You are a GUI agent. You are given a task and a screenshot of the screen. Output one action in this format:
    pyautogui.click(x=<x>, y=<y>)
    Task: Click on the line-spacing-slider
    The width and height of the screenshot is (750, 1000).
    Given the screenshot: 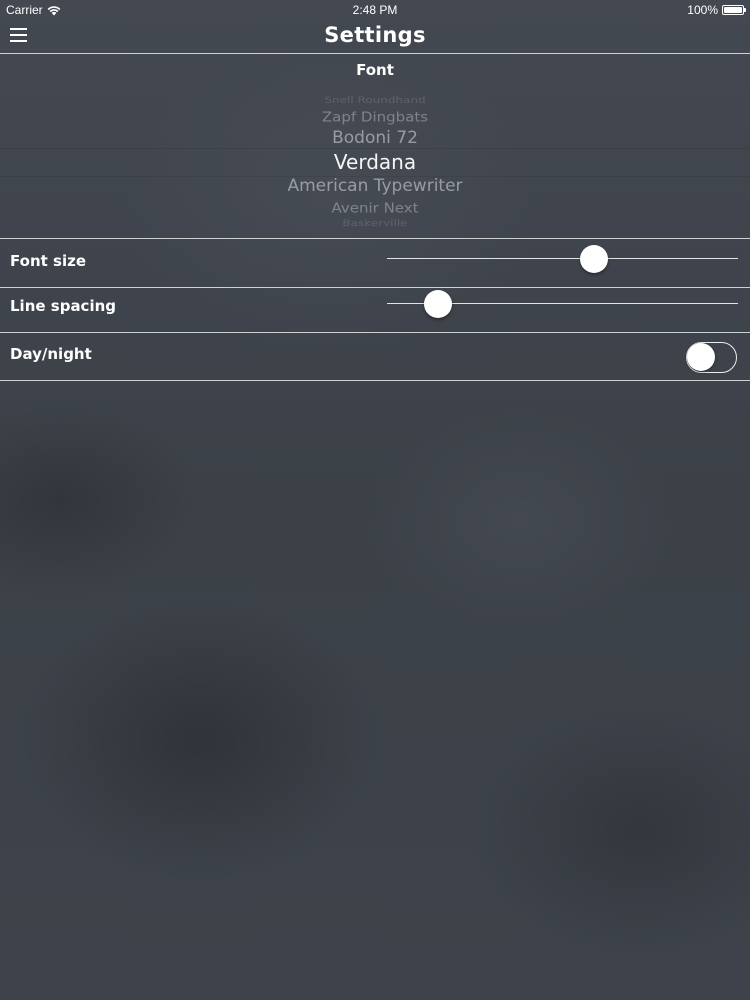 What is the action you would take?
    pyautogui.click(x=562, y=304)
    